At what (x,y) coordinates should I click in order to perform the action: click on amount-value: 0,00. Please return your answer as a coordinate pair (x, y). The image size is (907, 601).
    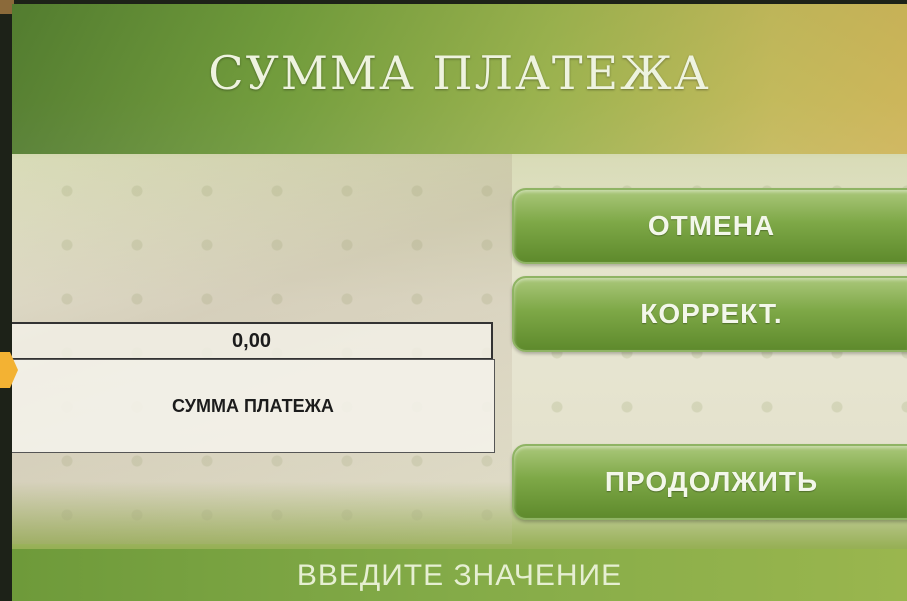
    Looking at the image, I should click on (251, 340).